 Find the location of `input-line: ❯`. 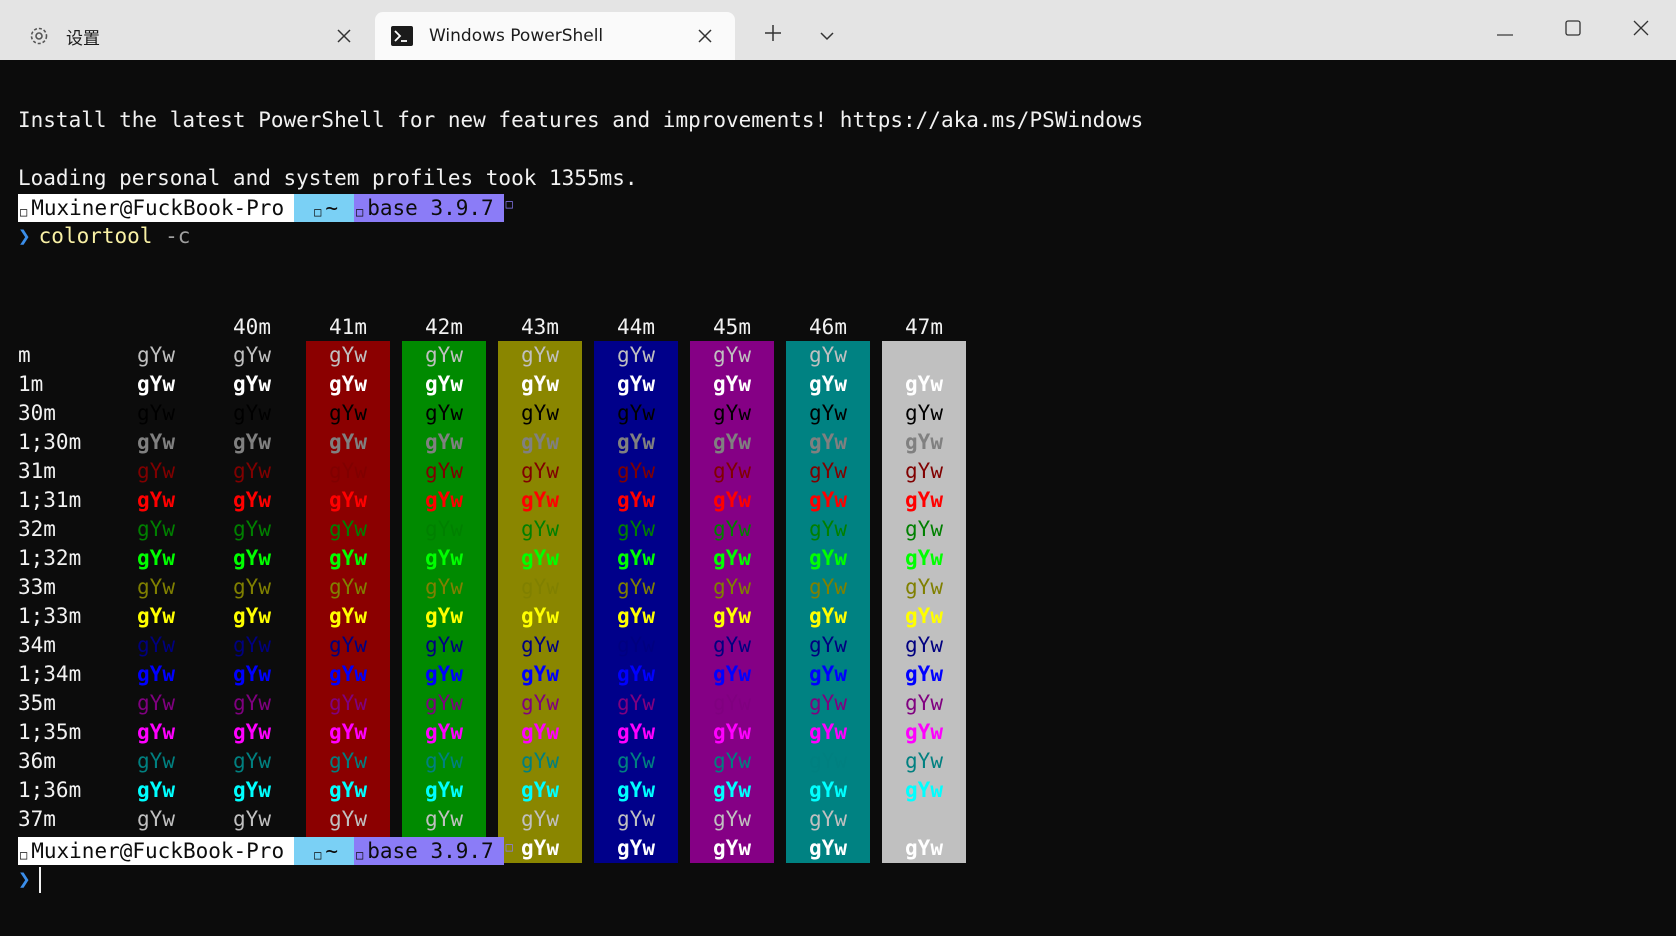

input-line: ❯ is located at coordinates (29, 879).